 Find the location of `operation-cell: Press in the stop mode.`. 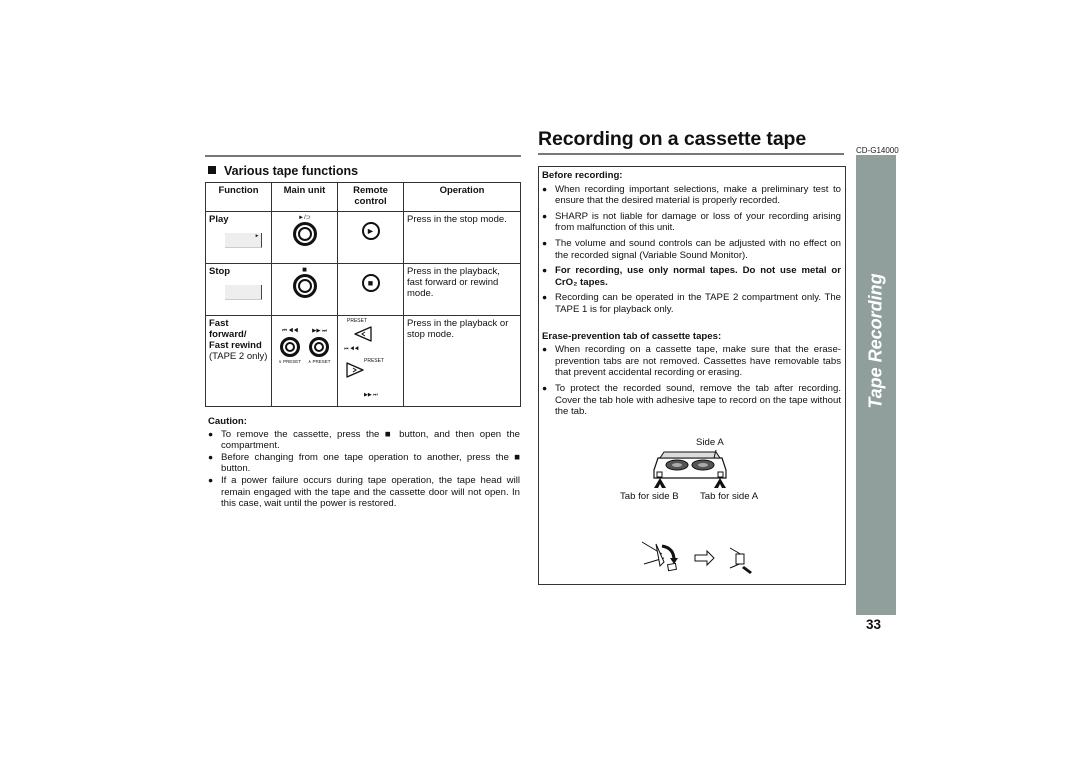

operation-cell: Press in the stop mode. is located at coordinates (462, 237).